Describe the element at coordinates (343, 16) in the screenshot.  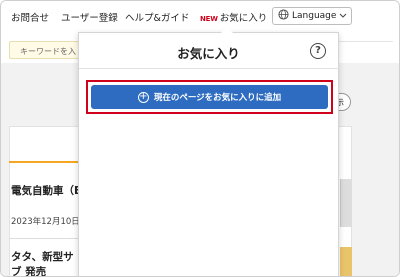
I see `chevron-down-icon` at that location.